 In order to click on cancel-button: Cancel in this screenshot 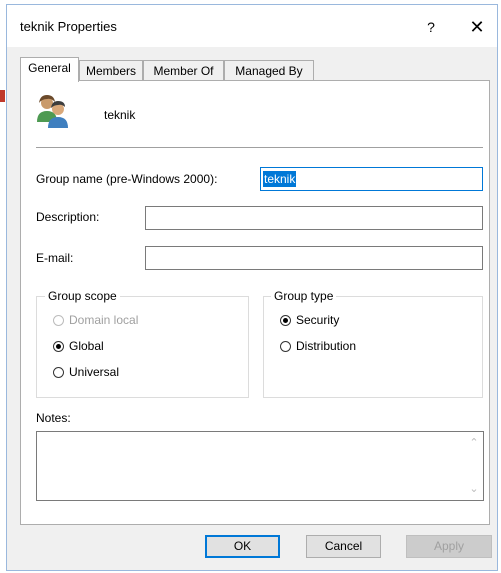, I will do `click(343, 546)`.